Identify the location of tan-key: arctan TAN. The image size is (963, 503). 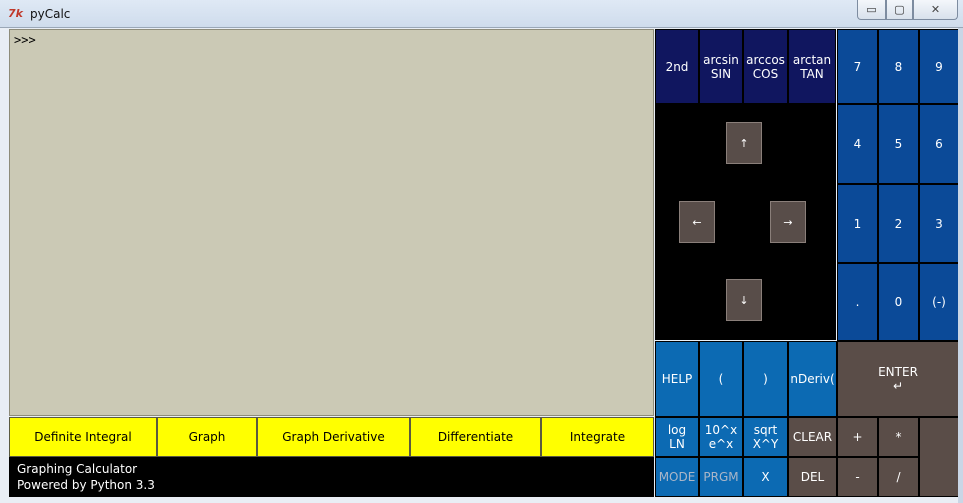
(812, 66).